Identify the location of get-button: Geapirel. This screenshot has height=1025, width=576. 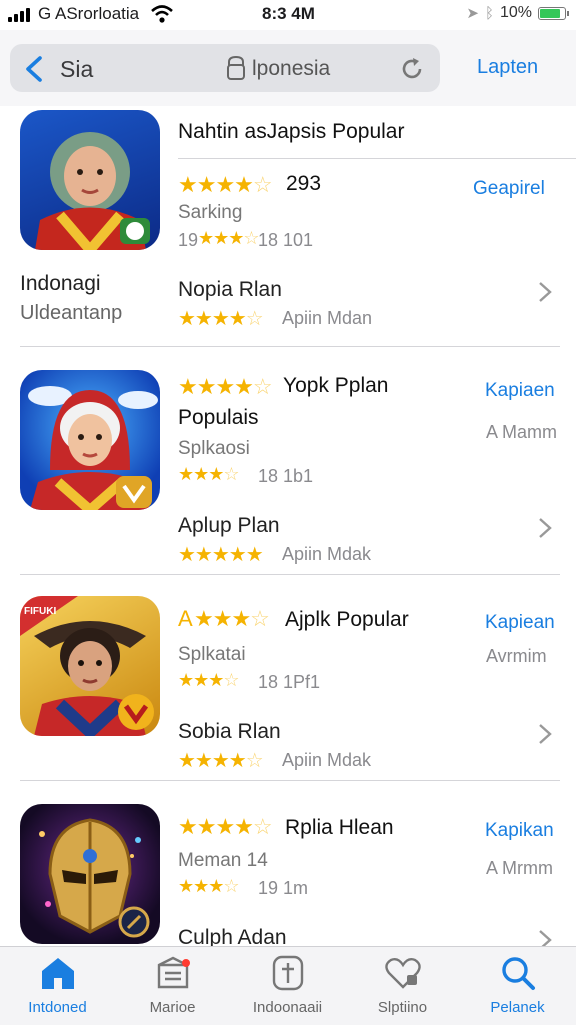
(509, 189).